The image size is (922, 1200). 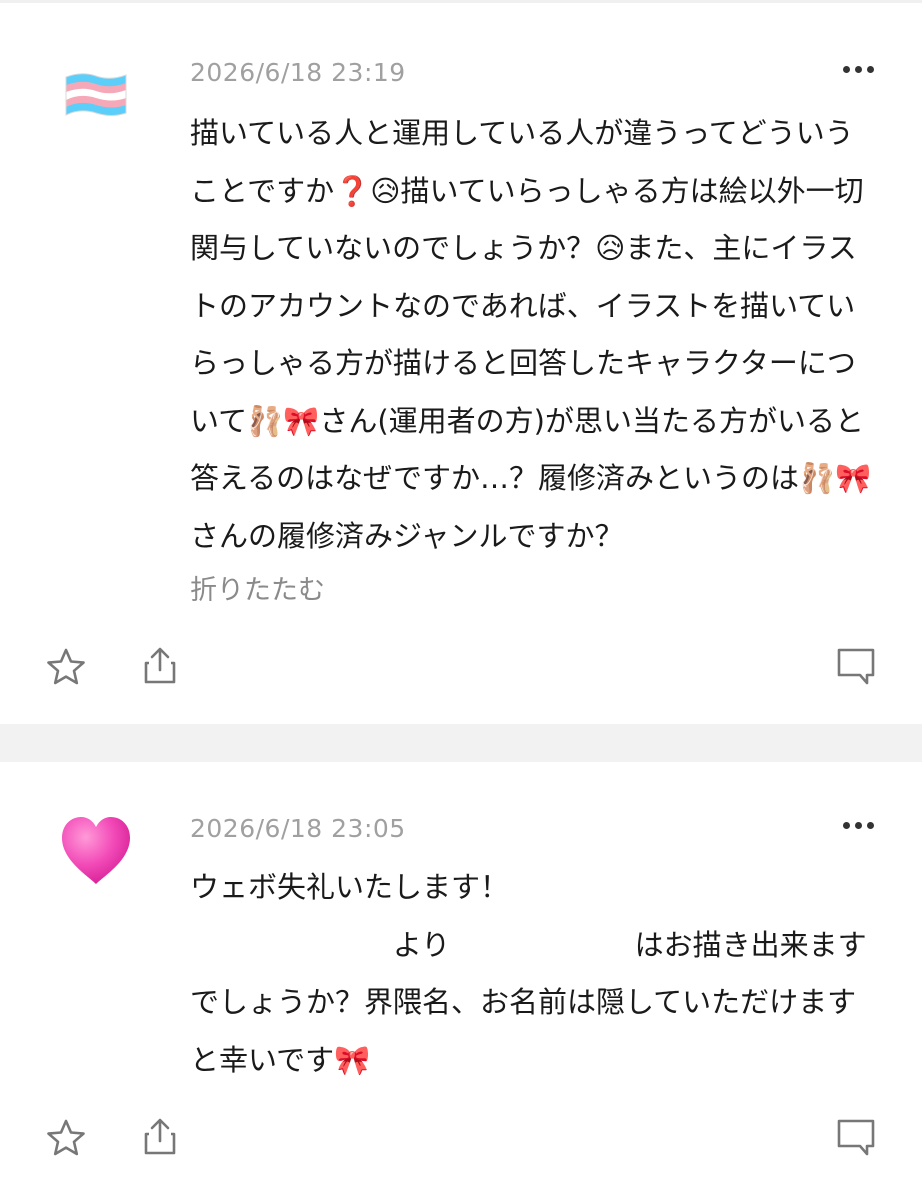 What do you see at coordinates (298, 828) in the screenshot?
I see `comment-timestamp: 2026/6/18 23:05` at bounding box center [298, 828].